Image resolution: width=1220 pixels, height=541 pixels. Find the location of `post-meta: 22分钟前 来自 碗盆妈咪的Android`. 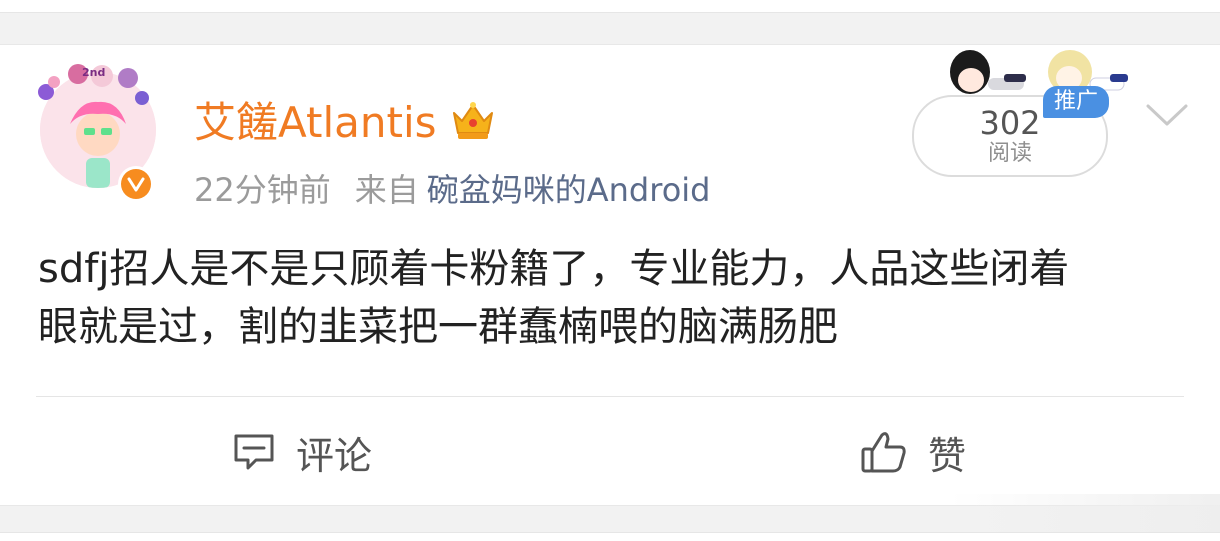

post-meta: 22分钟前 来自 碗盆妈咪的Android is located at coordinates (452, 190).